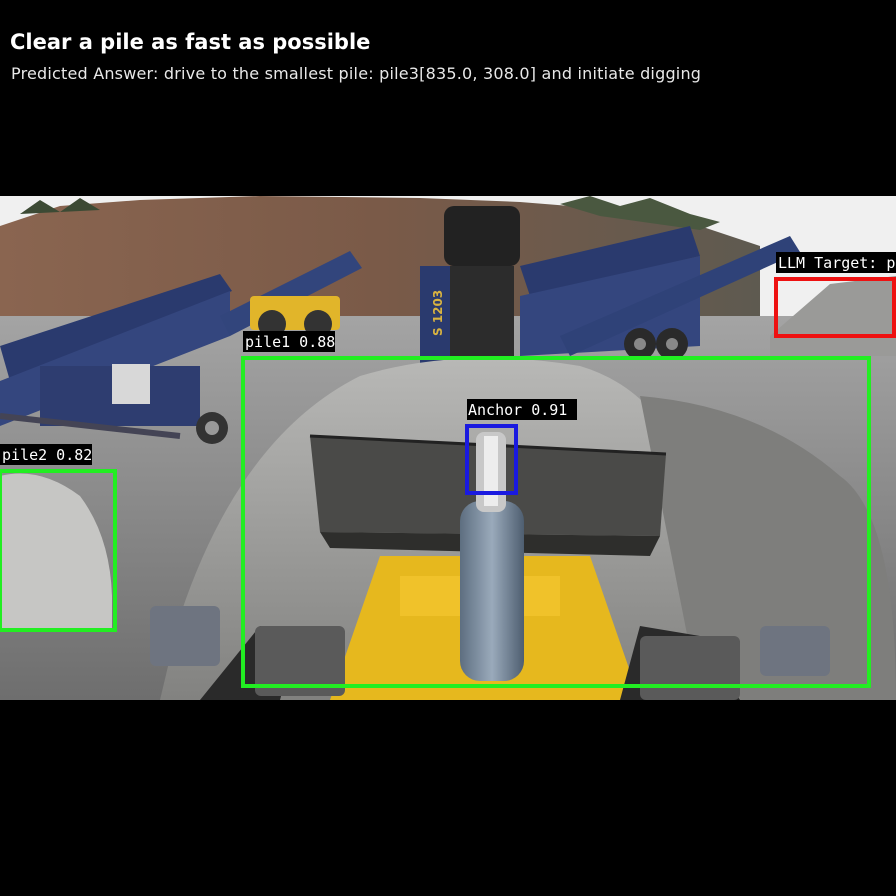 This screenshot has width=896, height=896. I want to click on llm-target-label: LLM Target: p, so click(836, 263).